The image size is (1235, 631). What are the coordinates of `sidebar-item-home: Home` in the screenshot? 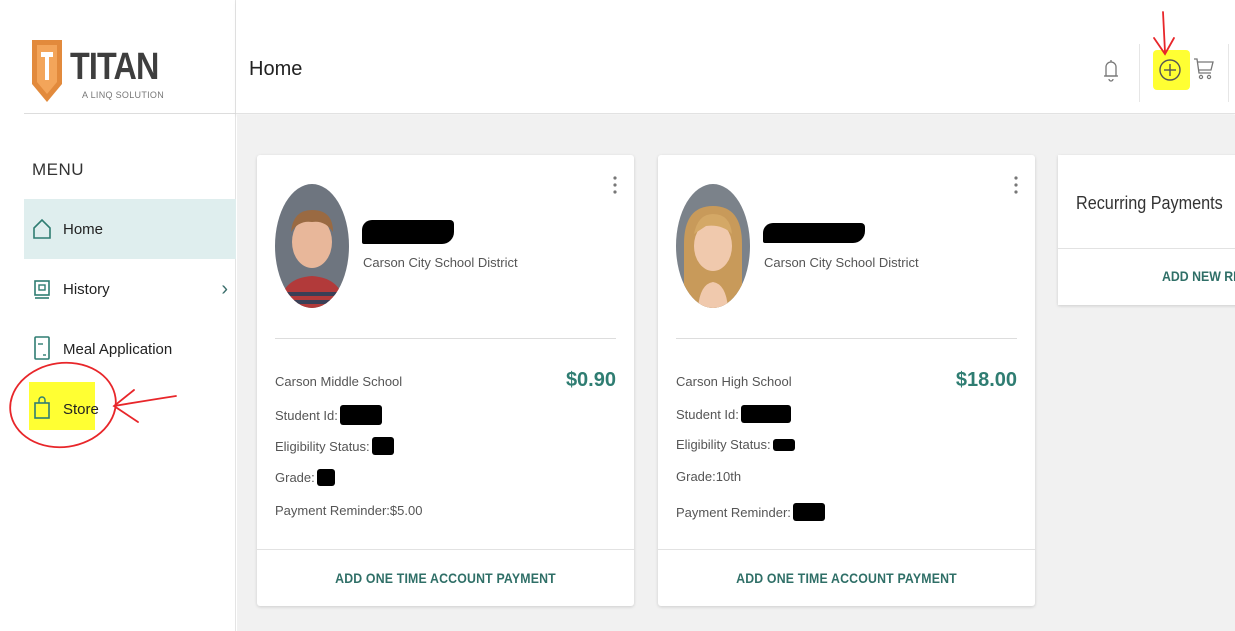 It's located at (130, 229).